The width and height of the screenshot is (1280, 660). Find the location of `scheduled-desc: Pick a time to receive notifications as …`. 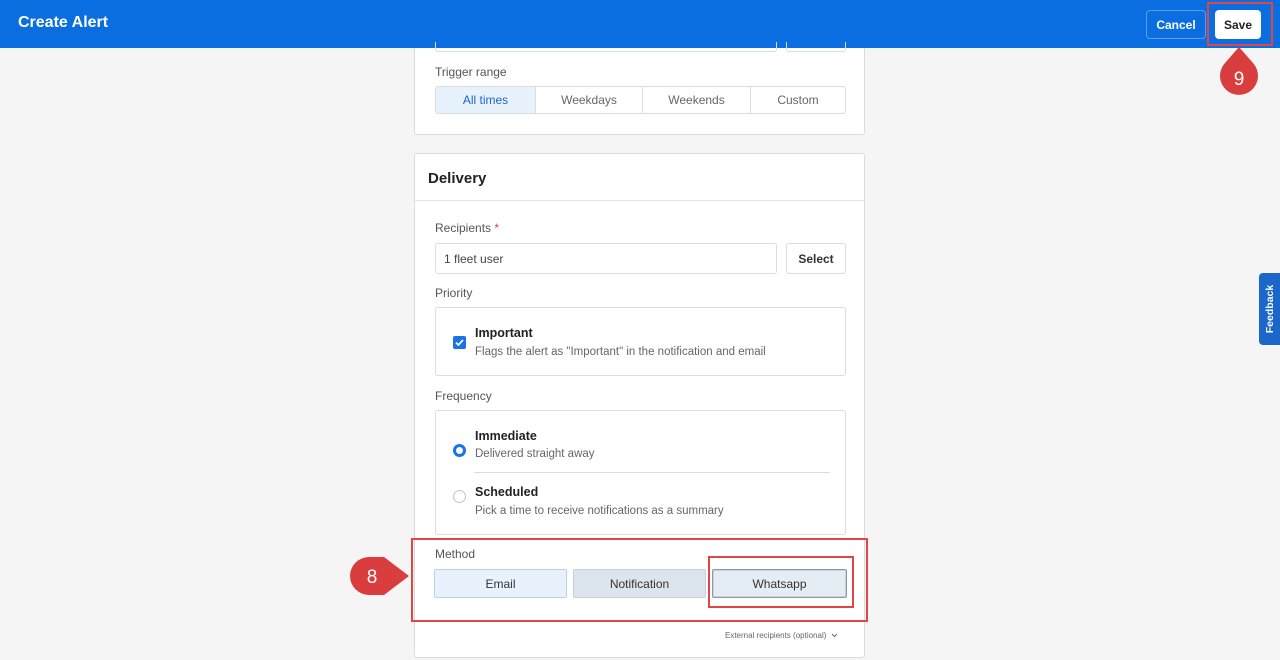

scheduled-desc: Pick a time to receive notifications as … is located at coordinates (599, 511).